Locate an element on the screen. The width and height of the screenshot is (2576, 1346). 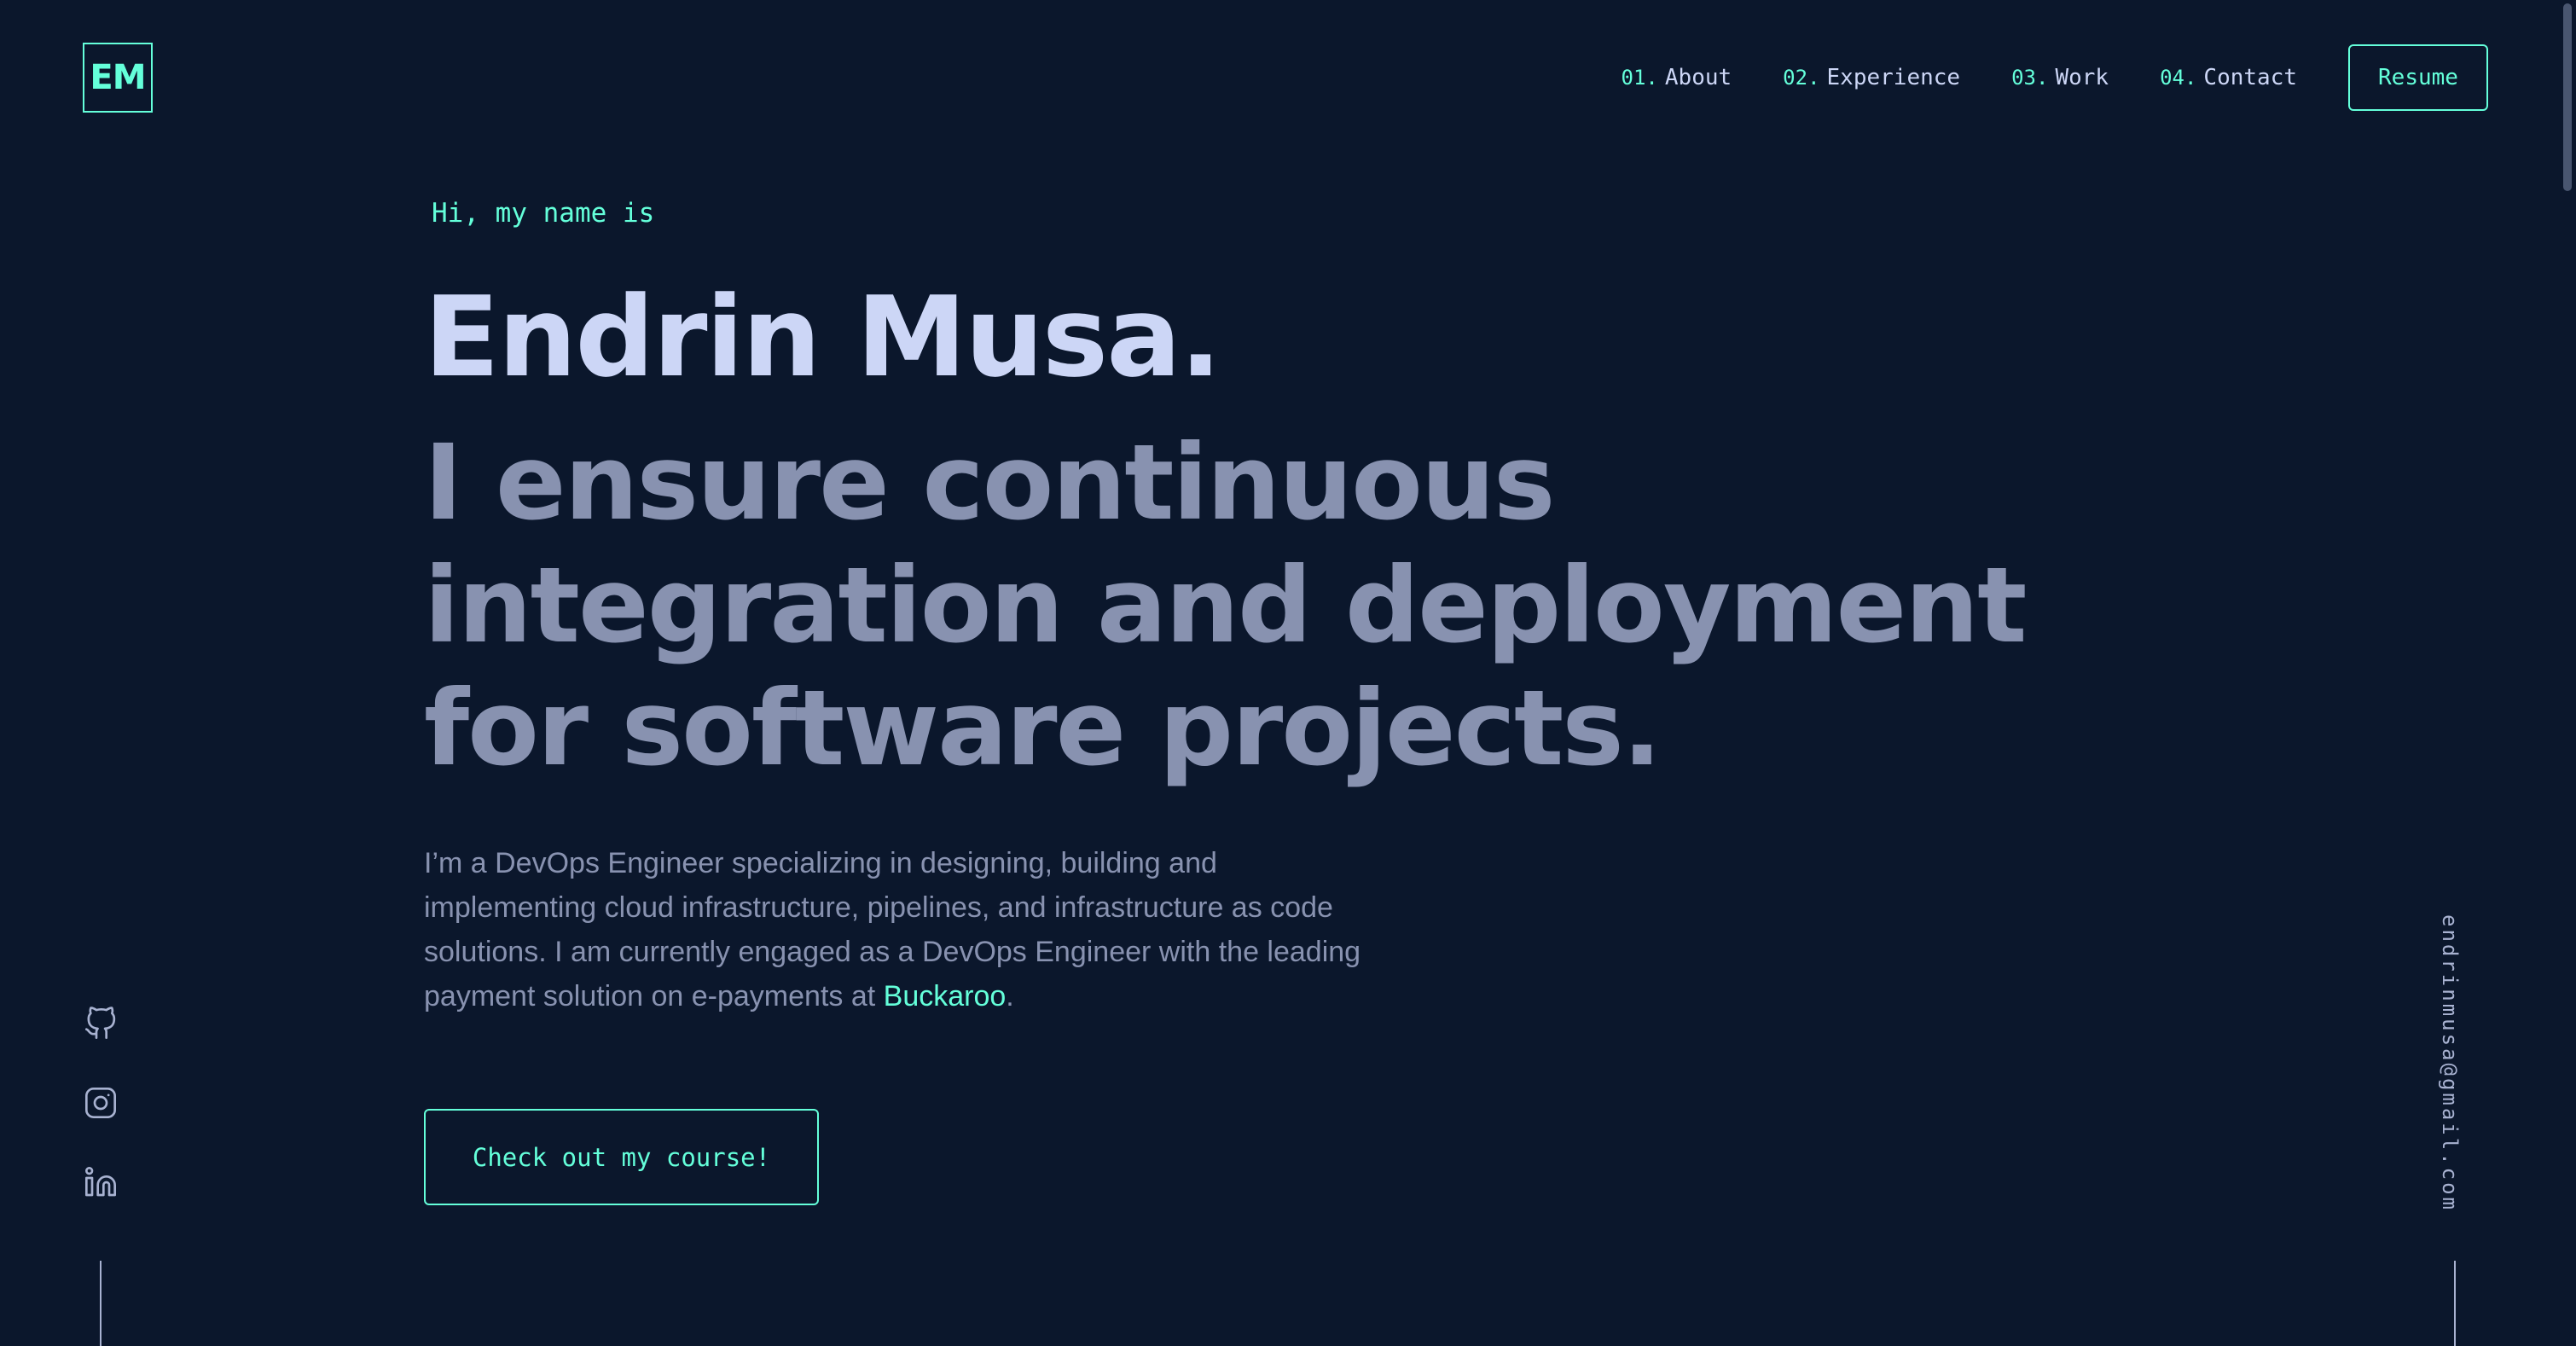
nav-number: 04. is located at coordinates (2178, 78).